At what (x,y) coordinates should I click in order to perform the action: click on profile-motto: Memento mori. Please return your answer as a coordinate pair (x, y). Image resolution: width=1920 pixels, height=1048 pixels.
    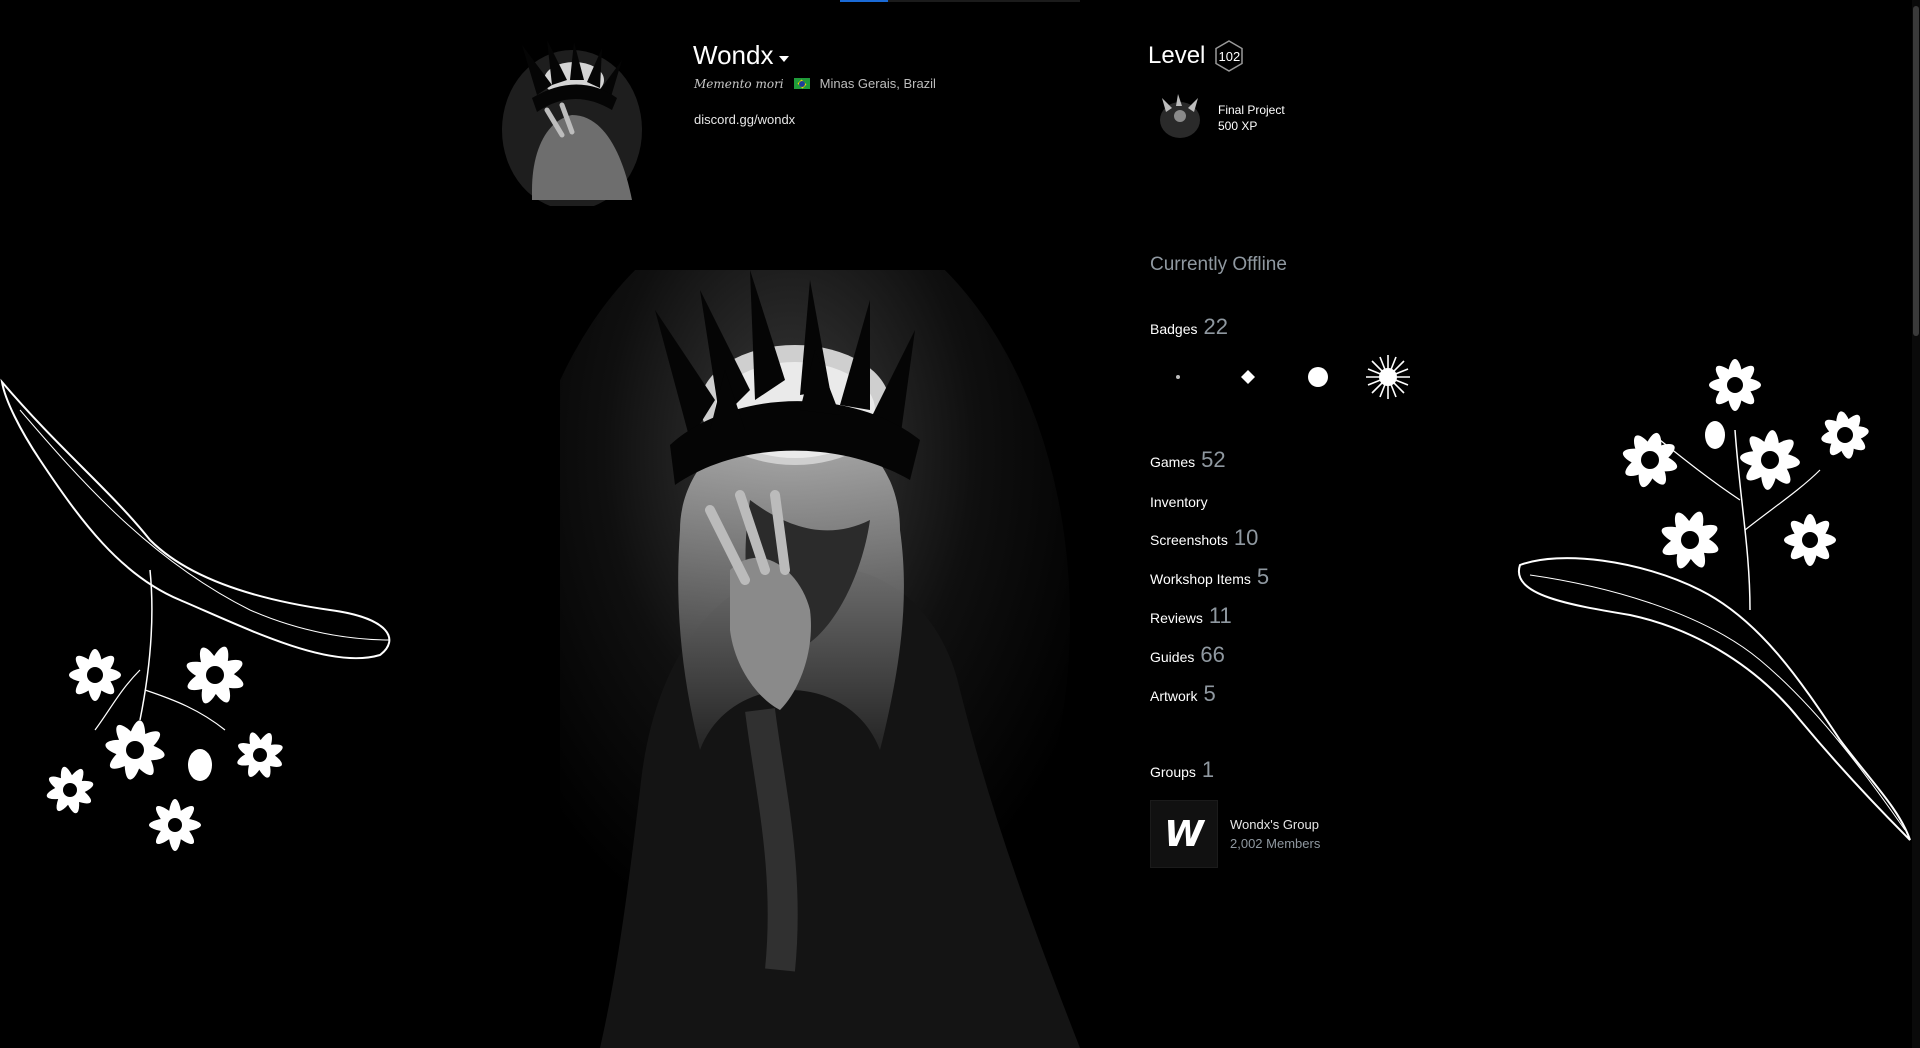
    Looking at the image, I should click on (739, 83).